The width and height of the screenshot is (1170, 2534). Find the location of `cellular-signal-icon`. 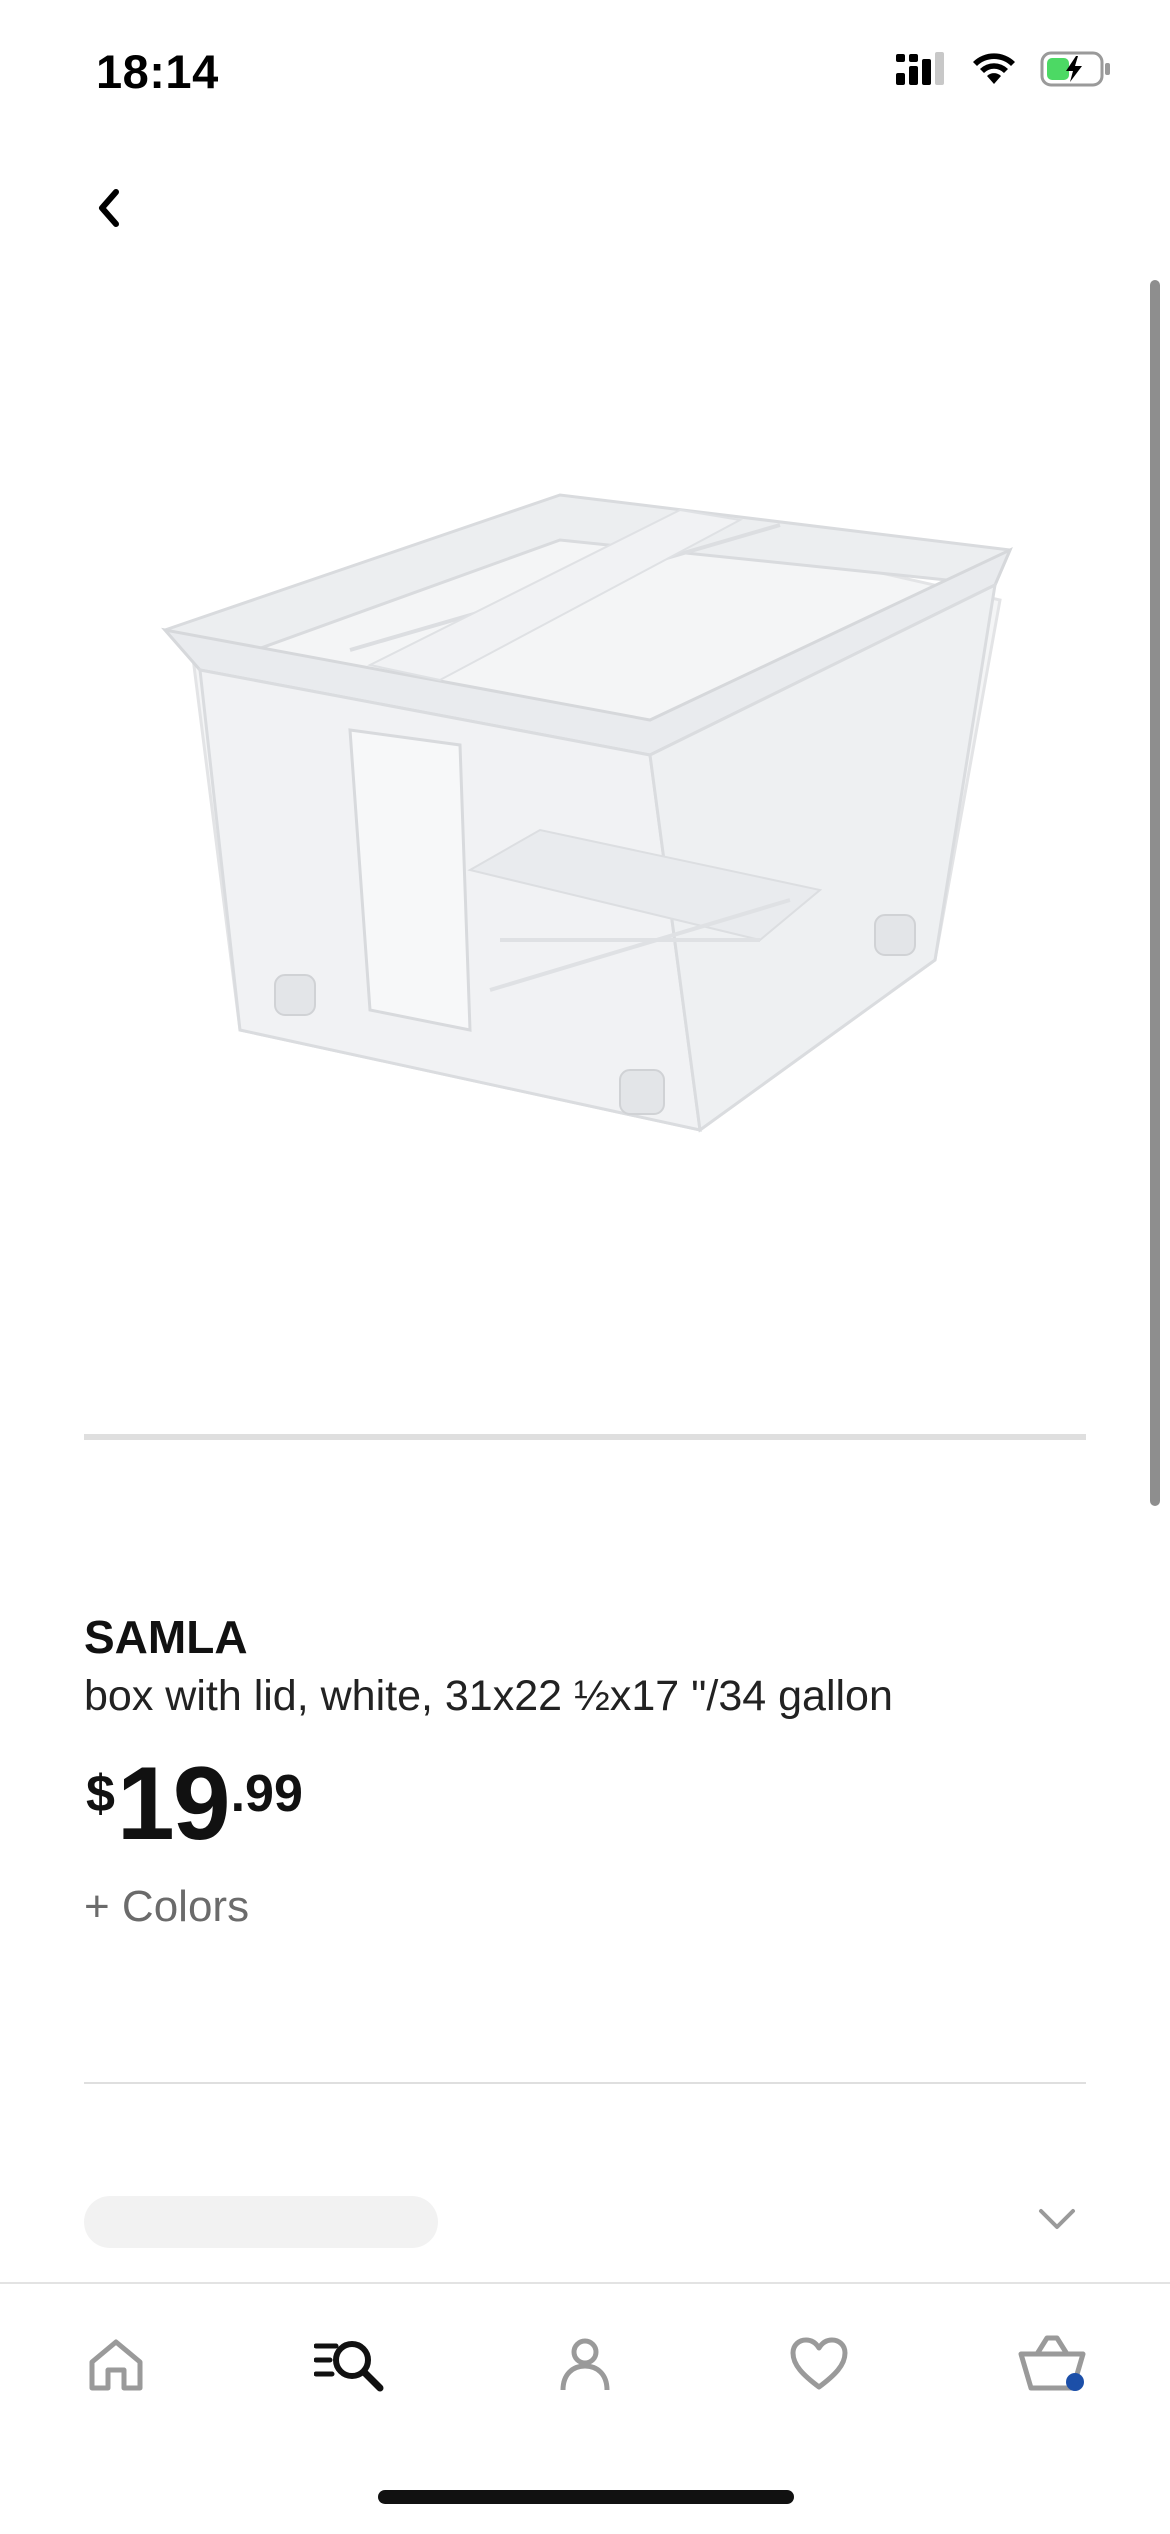

cellular-signal-icon is located at coordinates (922, 71).